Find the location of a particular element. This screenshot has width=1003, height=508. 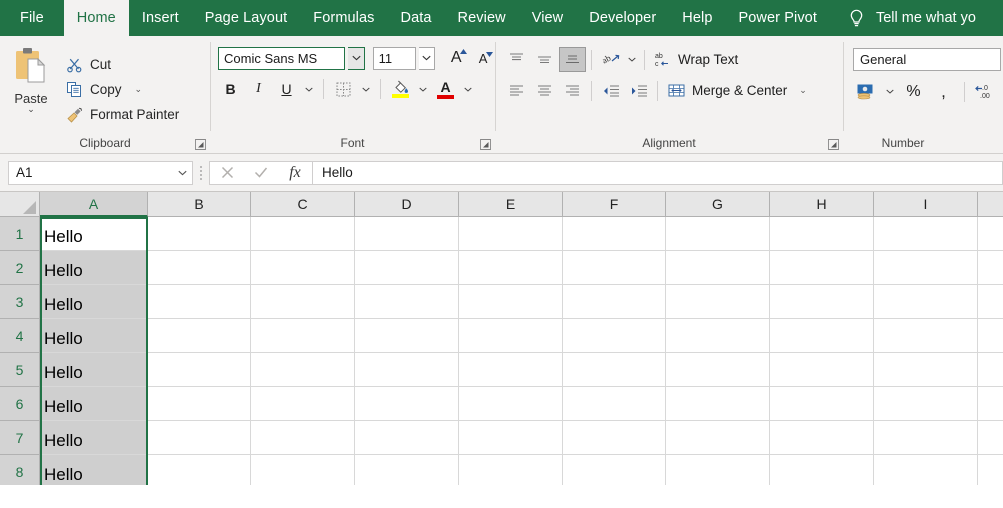

row-header-5: 5 is located at coordinates (20, 370).